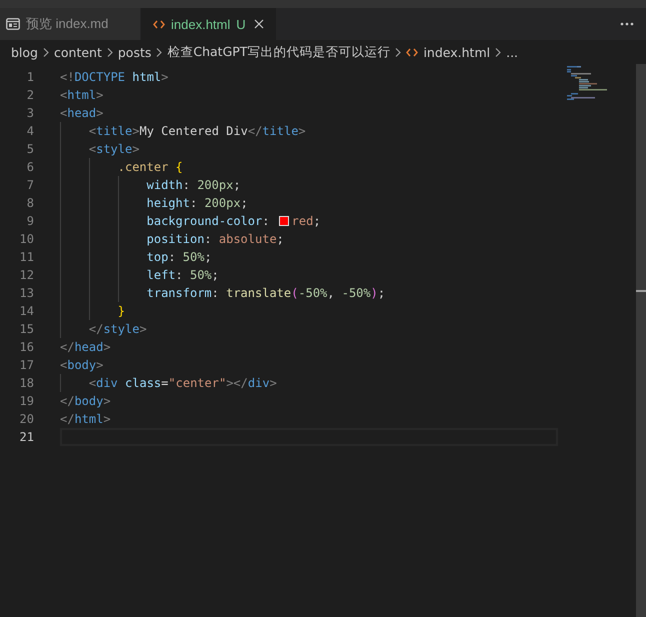  I want to click on code-line: </body>, so click(85, 401).